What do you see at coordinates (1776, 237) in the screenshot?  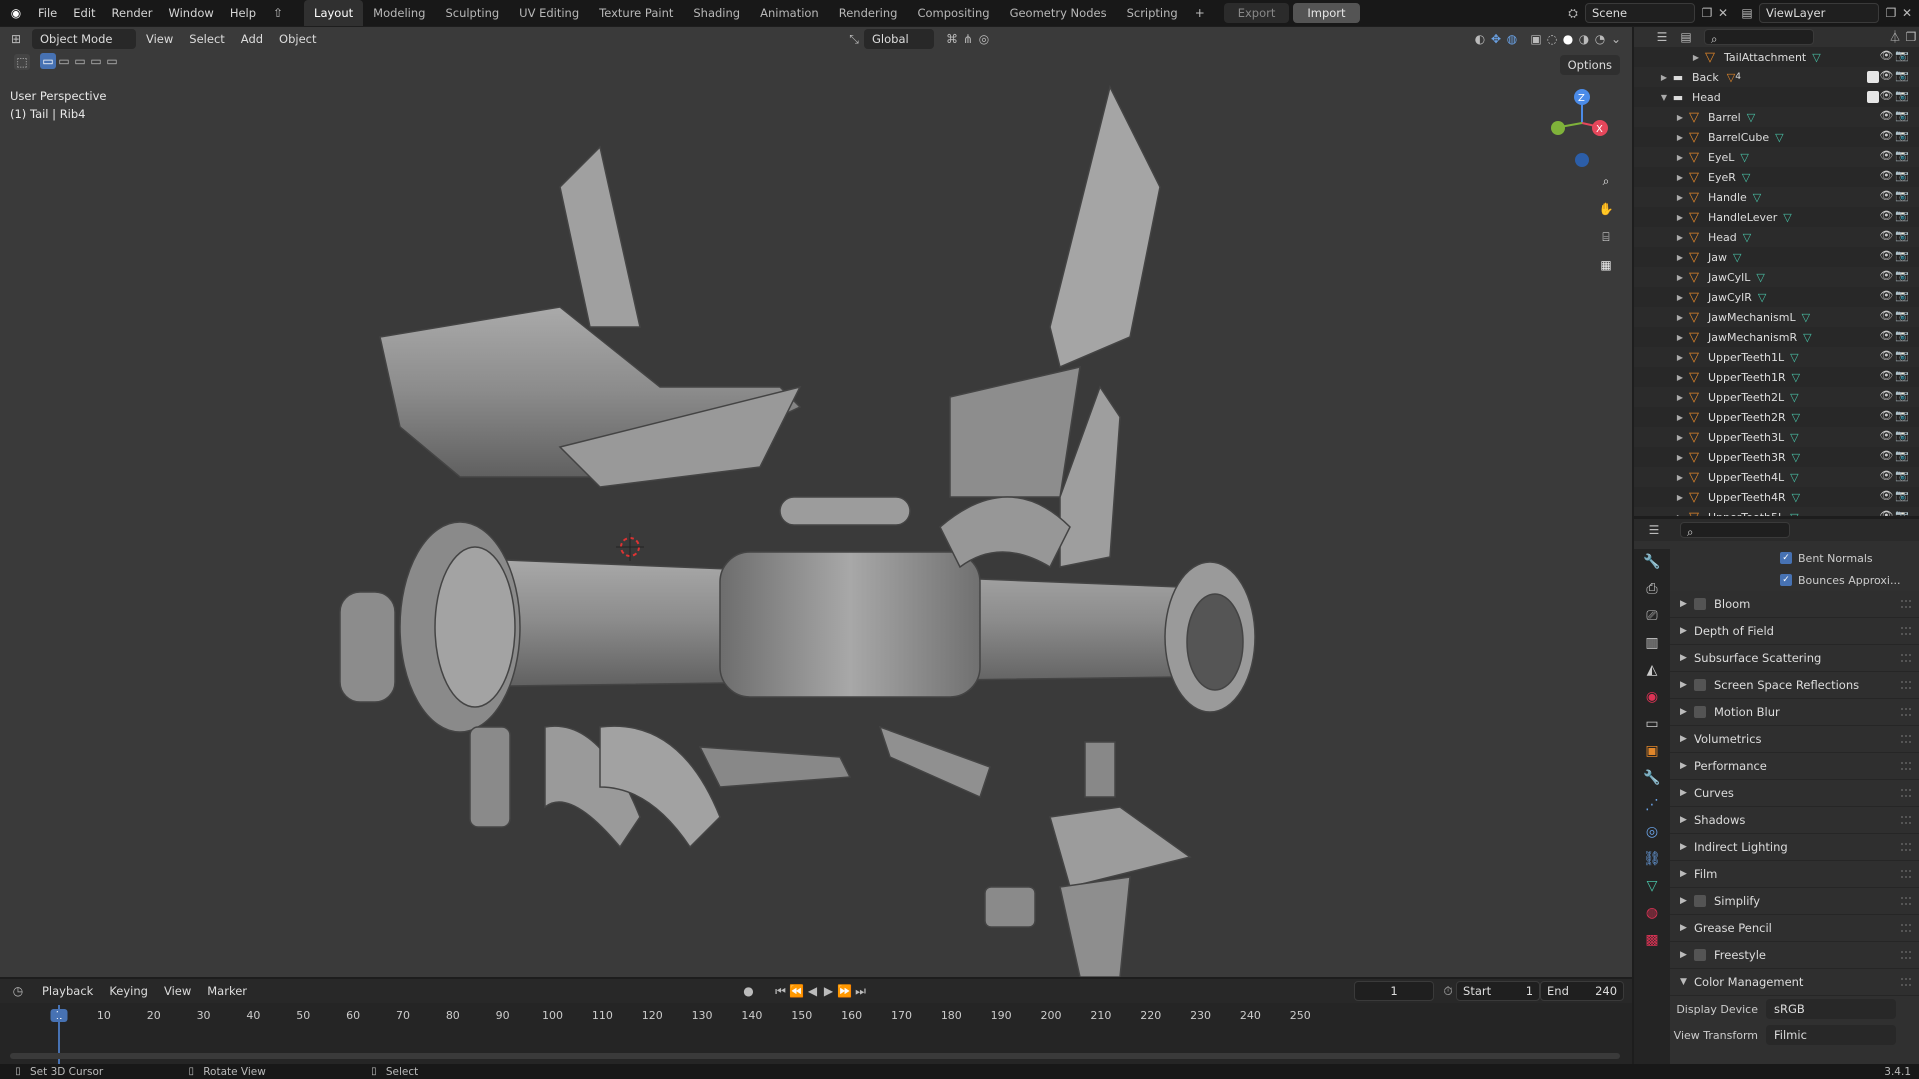 I see `outliner-item: ▶ ▽ Head ▽ 👁📷` at bounding box center [1776, 237].